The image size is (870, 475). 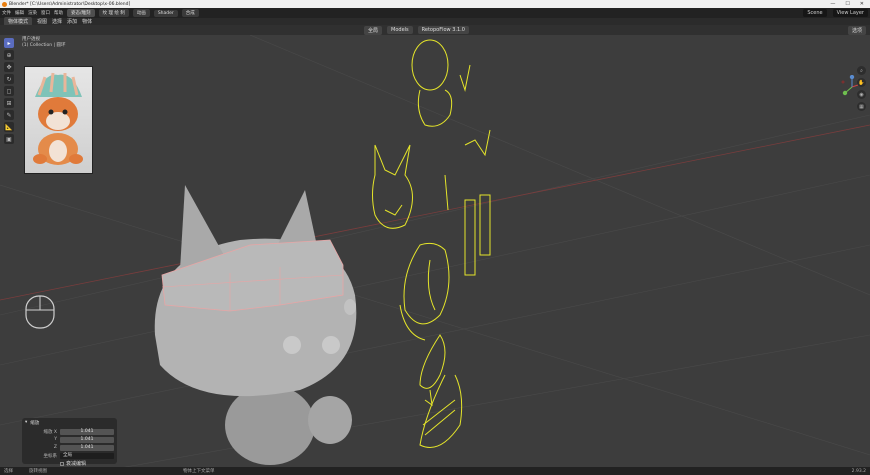 What do you see at coordinates (9, 67) in the screenshot?
I see `move-tool-icon: ✥` at bounding box center [9, 67].